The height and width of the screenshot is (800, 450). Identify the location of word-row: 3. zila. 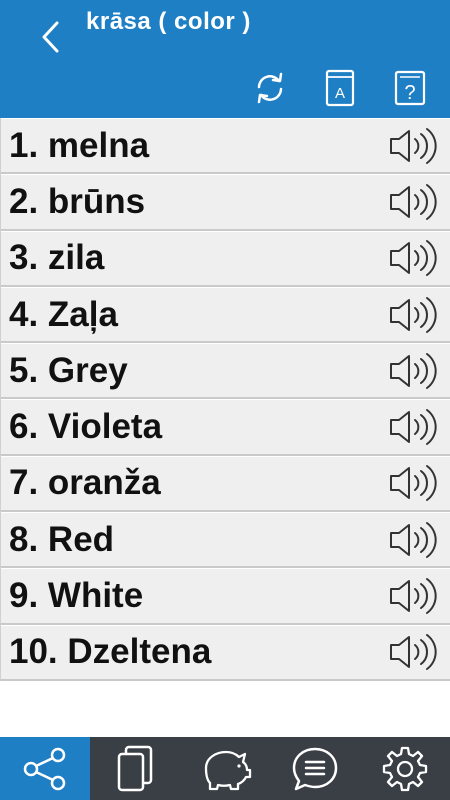
(225, 258).